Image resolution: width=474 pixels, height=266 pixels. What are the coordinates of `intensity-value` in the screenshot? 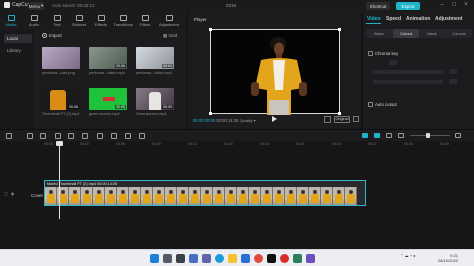 It's located at (453, 71).